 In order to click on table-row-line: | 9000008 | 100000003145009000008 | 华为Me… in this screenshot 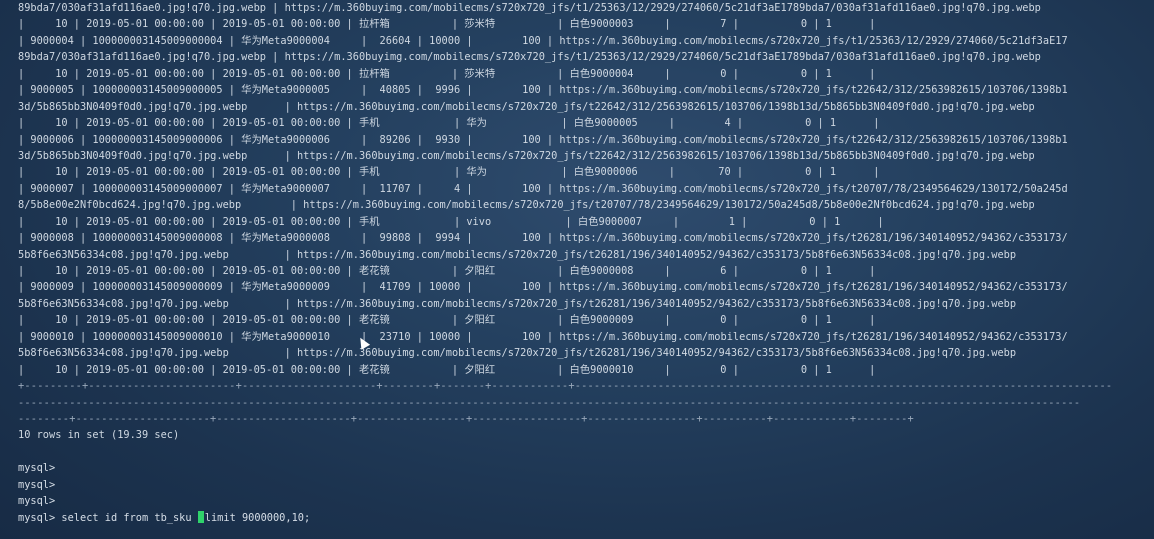, I will do `click(543, 238)`.